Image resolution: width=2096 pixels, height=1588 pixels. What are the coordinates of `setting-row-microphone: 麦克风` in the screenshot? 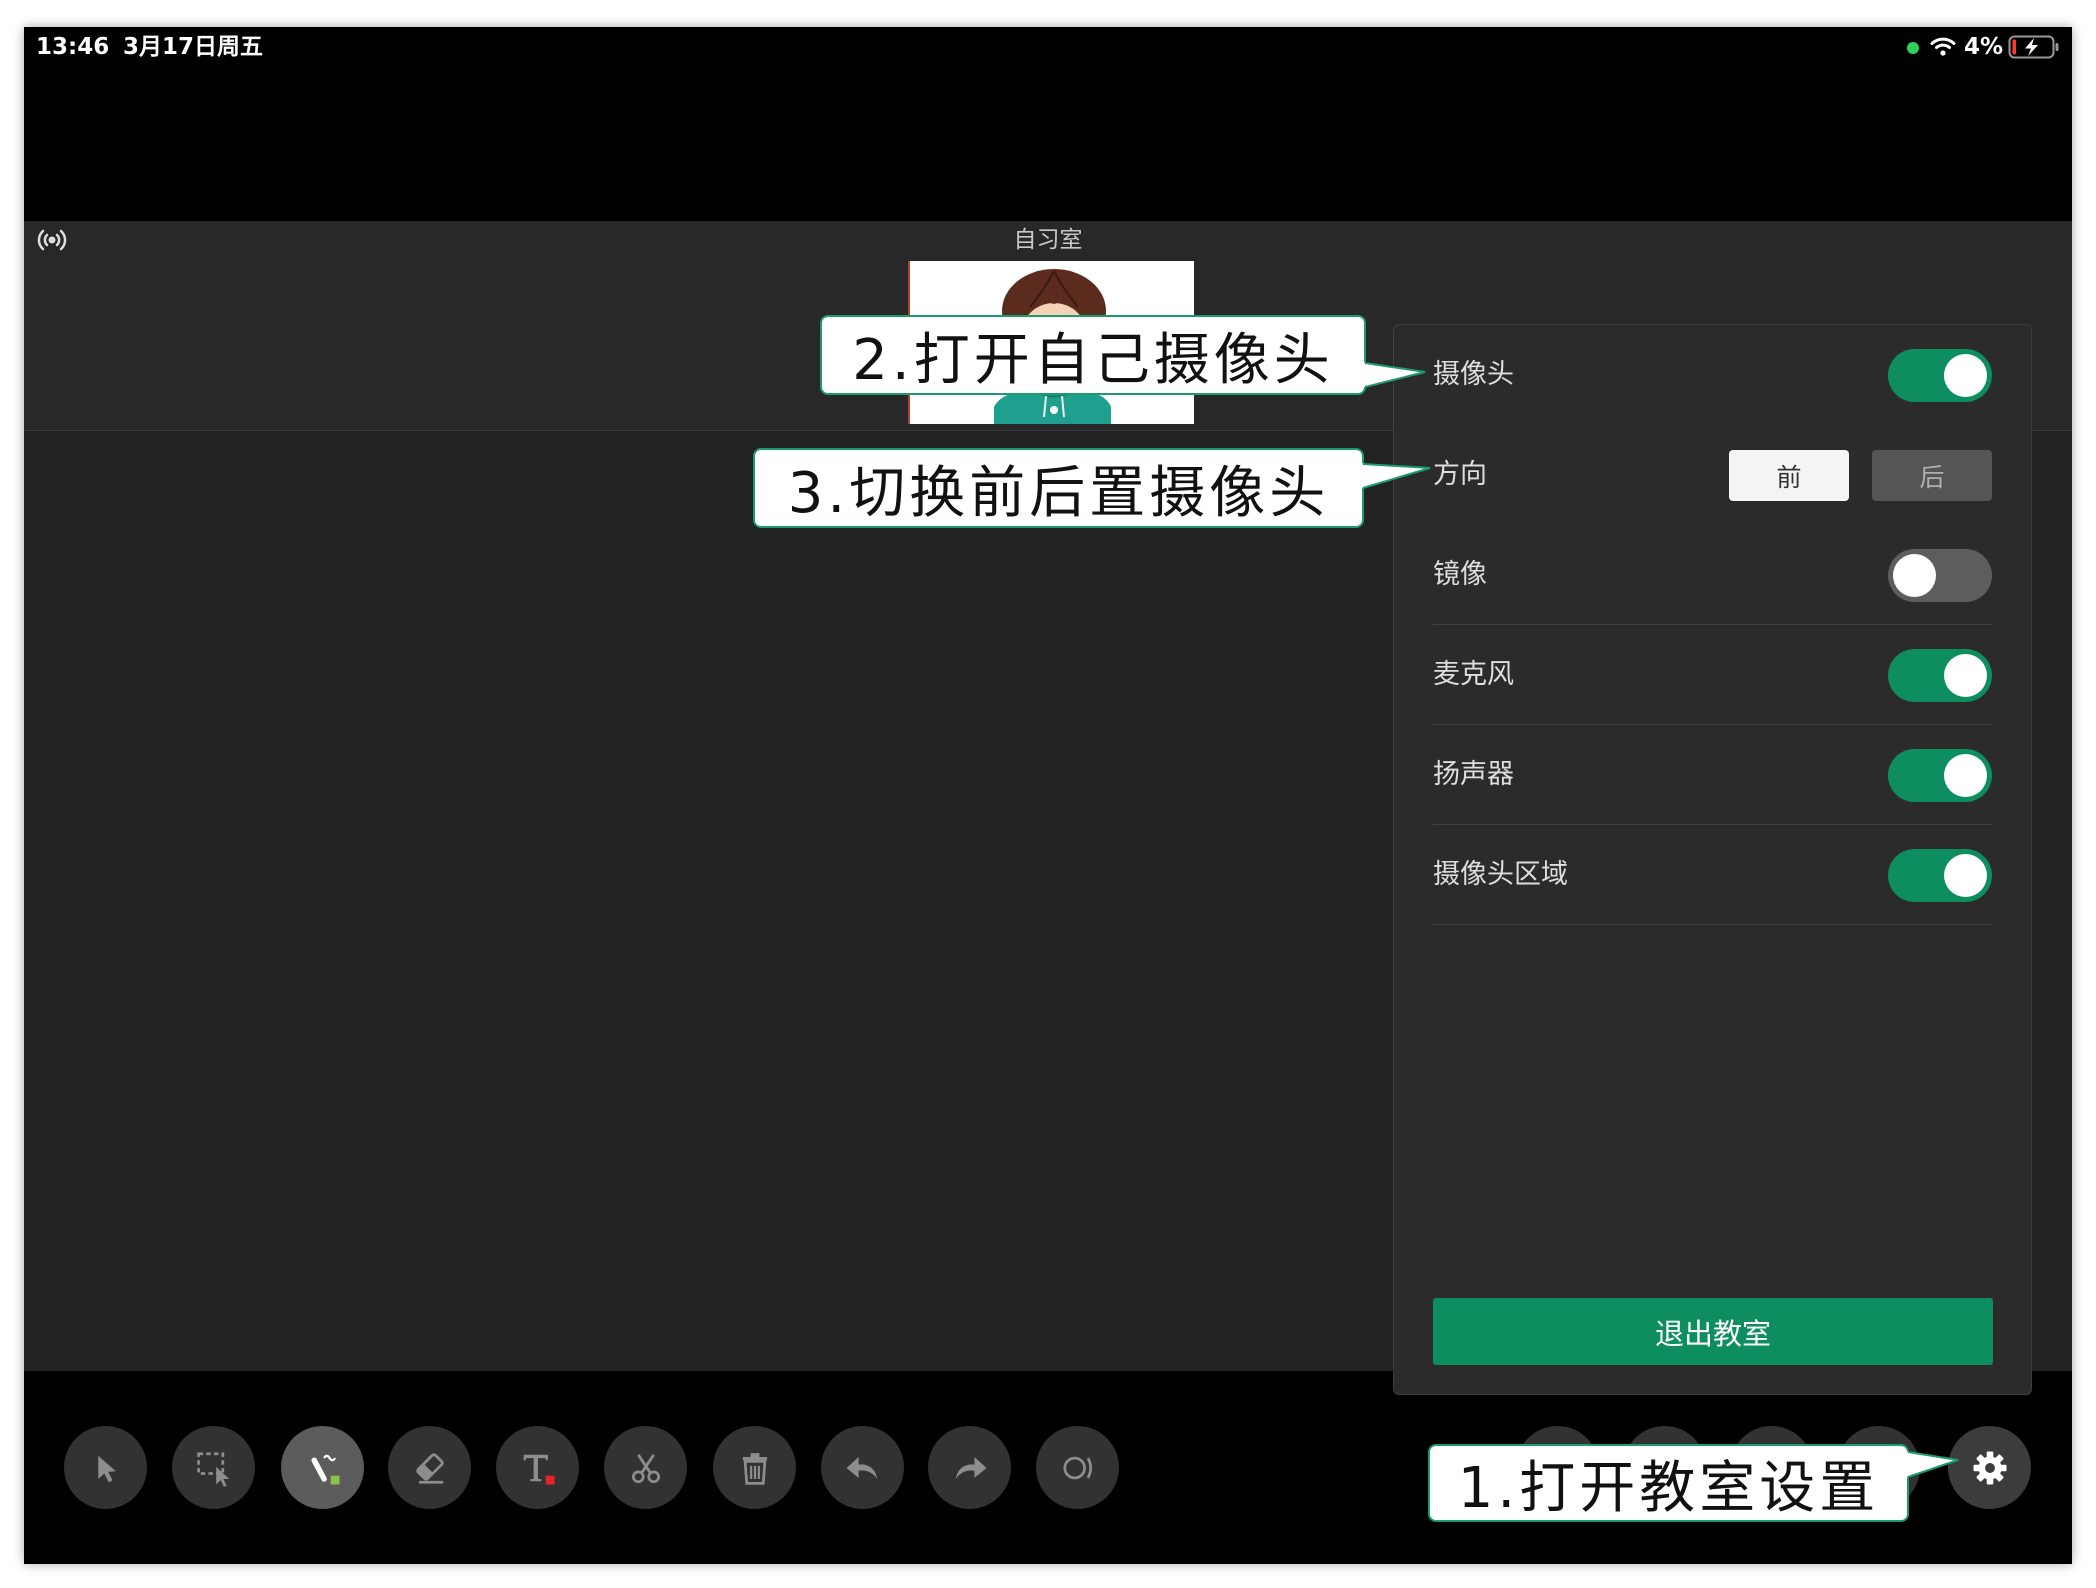 It's located at (1712, 675).